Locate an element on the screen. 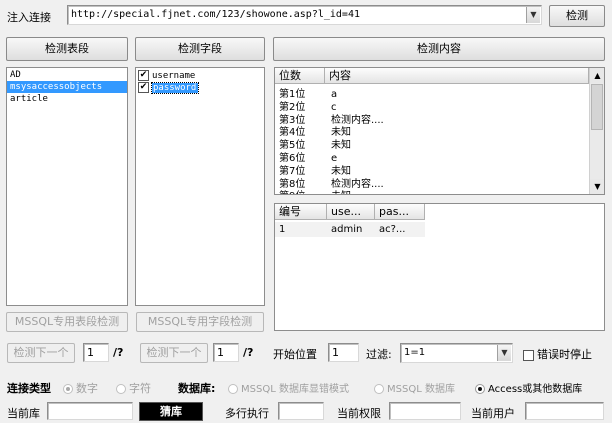 The image size is (612, 423). content-scrollbar: ▲ ▼ is located at coordinates (596, 131).